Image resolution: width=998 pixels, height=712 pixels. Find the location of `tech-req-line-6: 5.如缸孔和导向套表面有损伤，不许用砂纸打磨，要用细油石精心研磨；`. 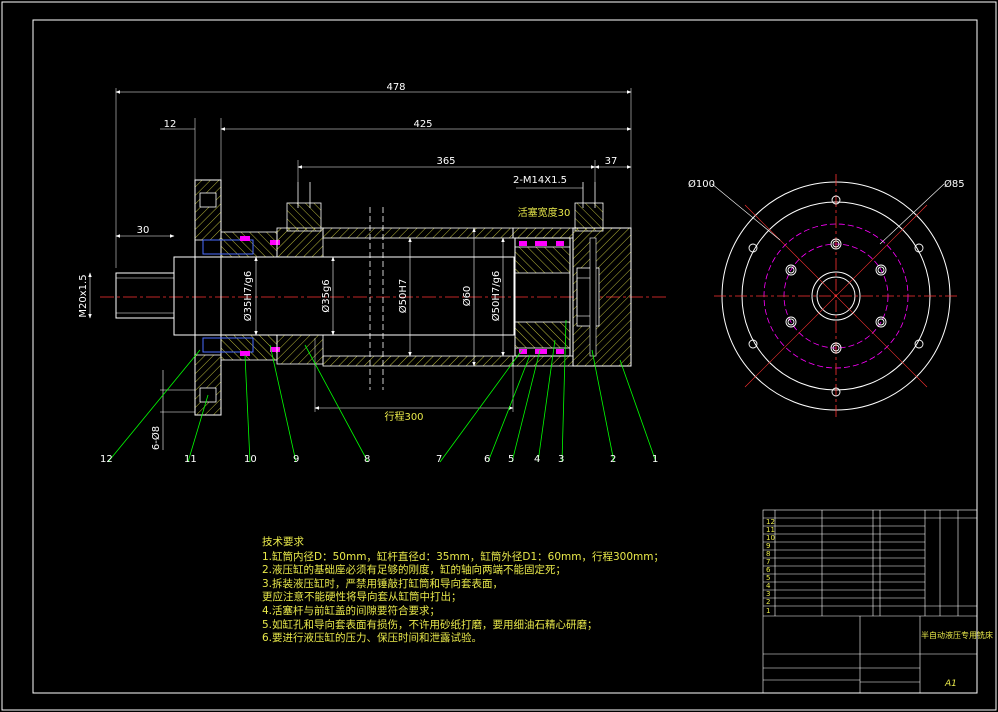

tech-req-line-6: 5.如缸孔和导向套表面有损伤，不许用砂纸打磨，要用细油石精心研磨； is located at coordinates (430, 624).